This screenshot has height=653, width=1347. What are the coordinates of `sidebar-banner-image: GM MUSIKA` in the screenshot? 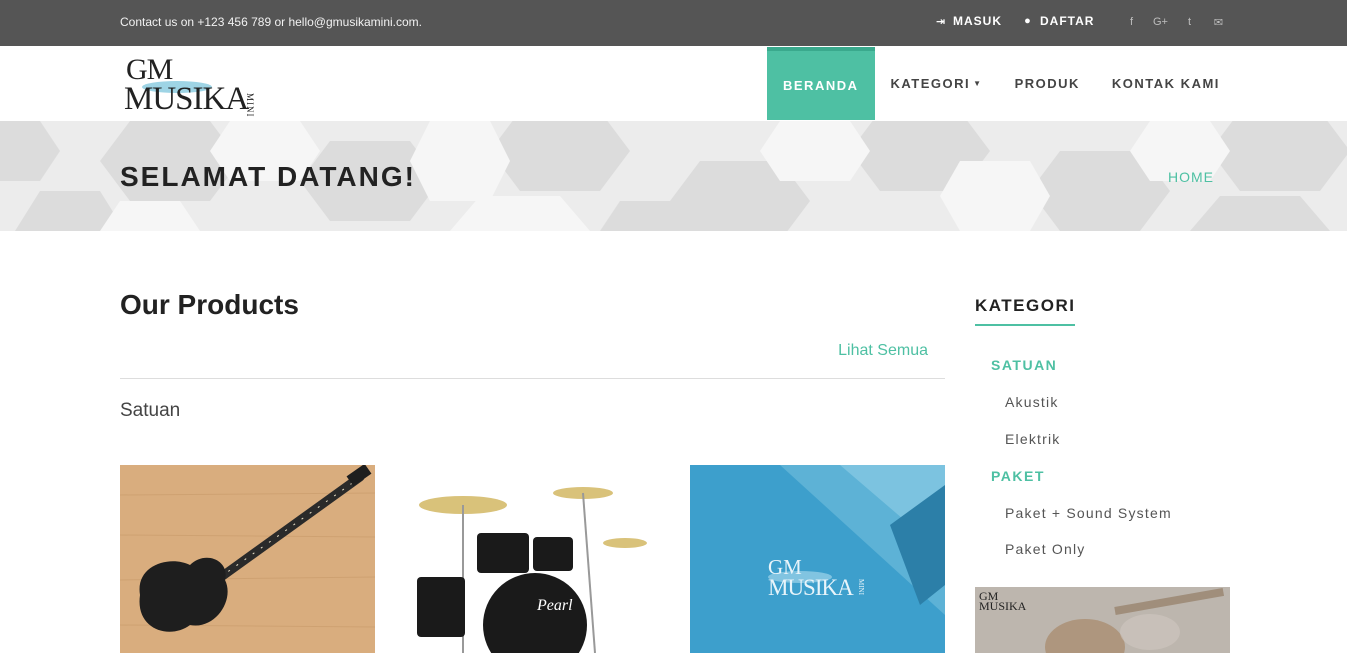 It's located at (1102, 620).